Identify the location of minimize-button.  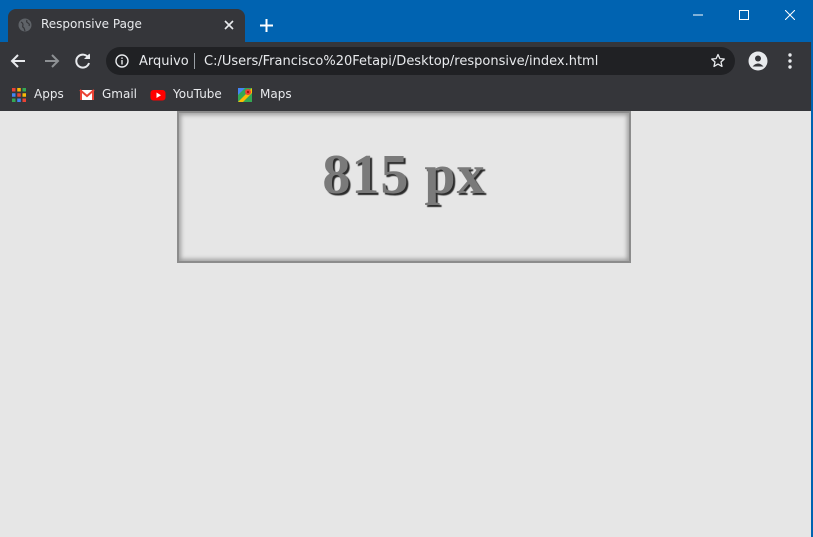
(698, 15).